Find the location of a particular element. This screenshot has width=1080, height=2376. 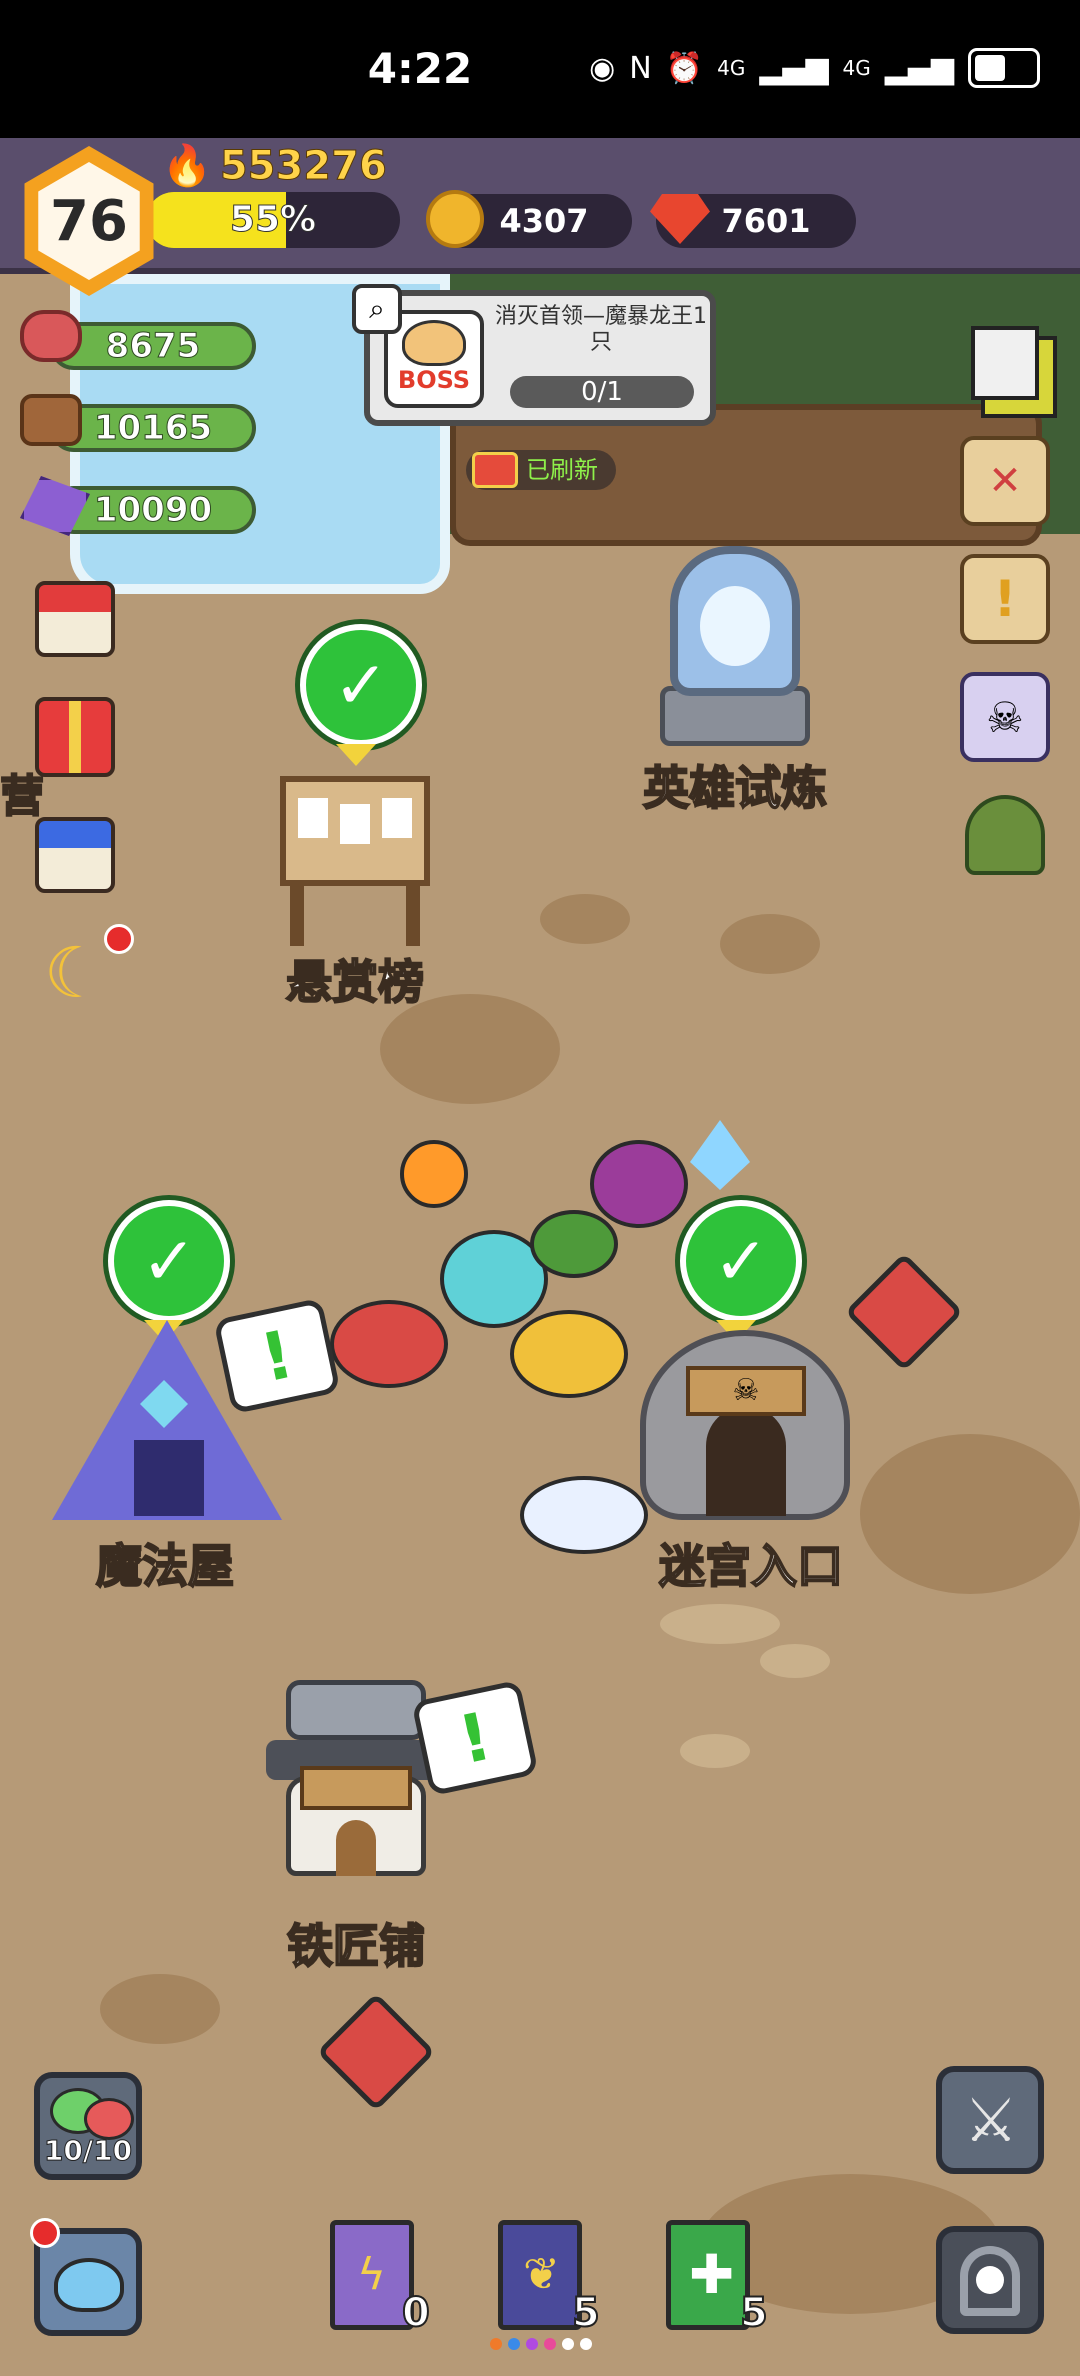

magic-house-check-icon: ✓ is located at coordinates (169, 1261).